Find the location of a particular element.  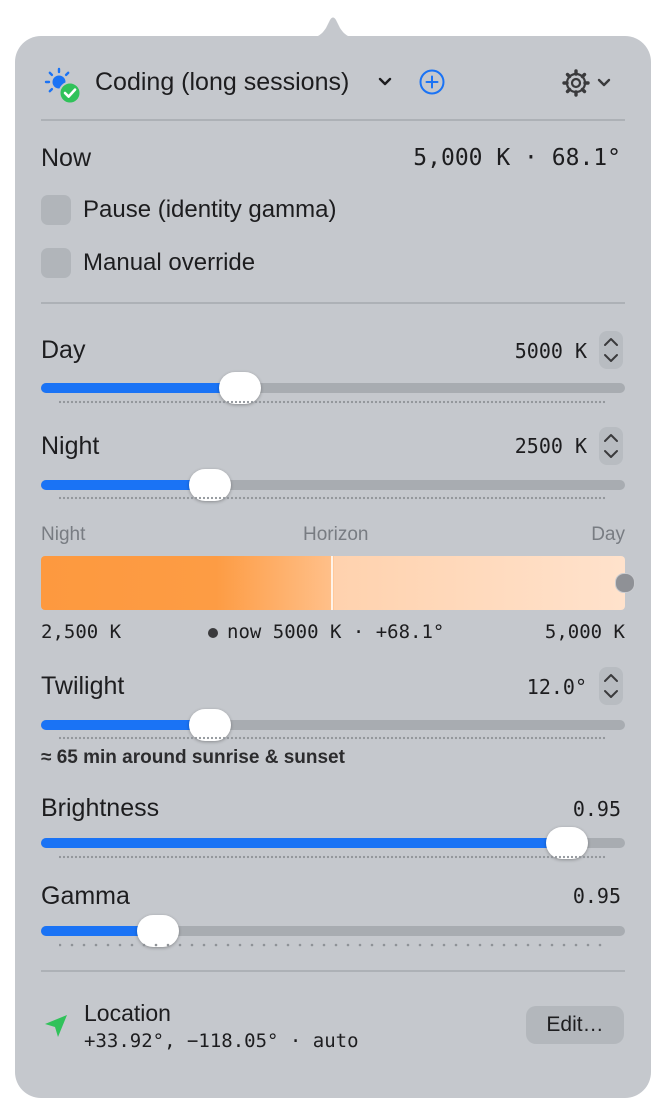

night-slider is located at coordinates (333, 485).